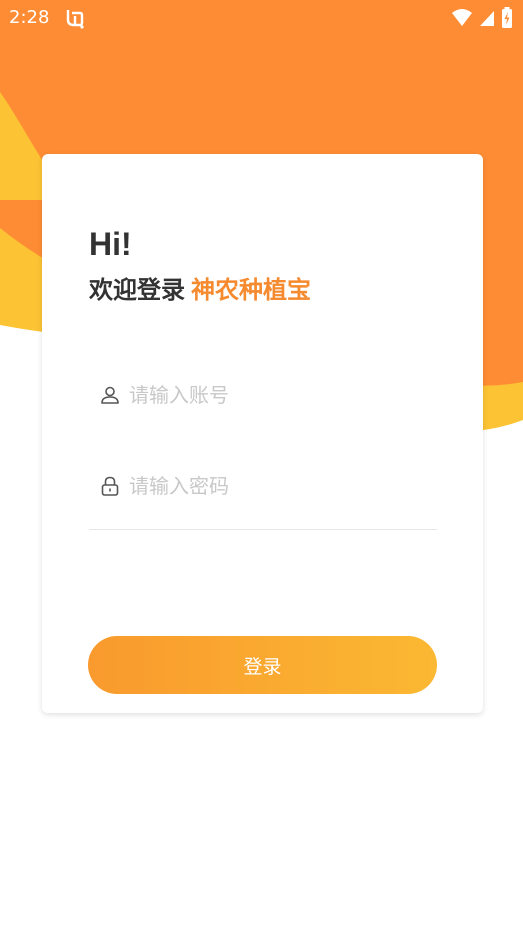 This screenshot has height=931, width=523. What do you see at coordinates (137, 290) in the screenshot?
I see `welcome-text: 欢迎登录` at bounding box center [137, 290].